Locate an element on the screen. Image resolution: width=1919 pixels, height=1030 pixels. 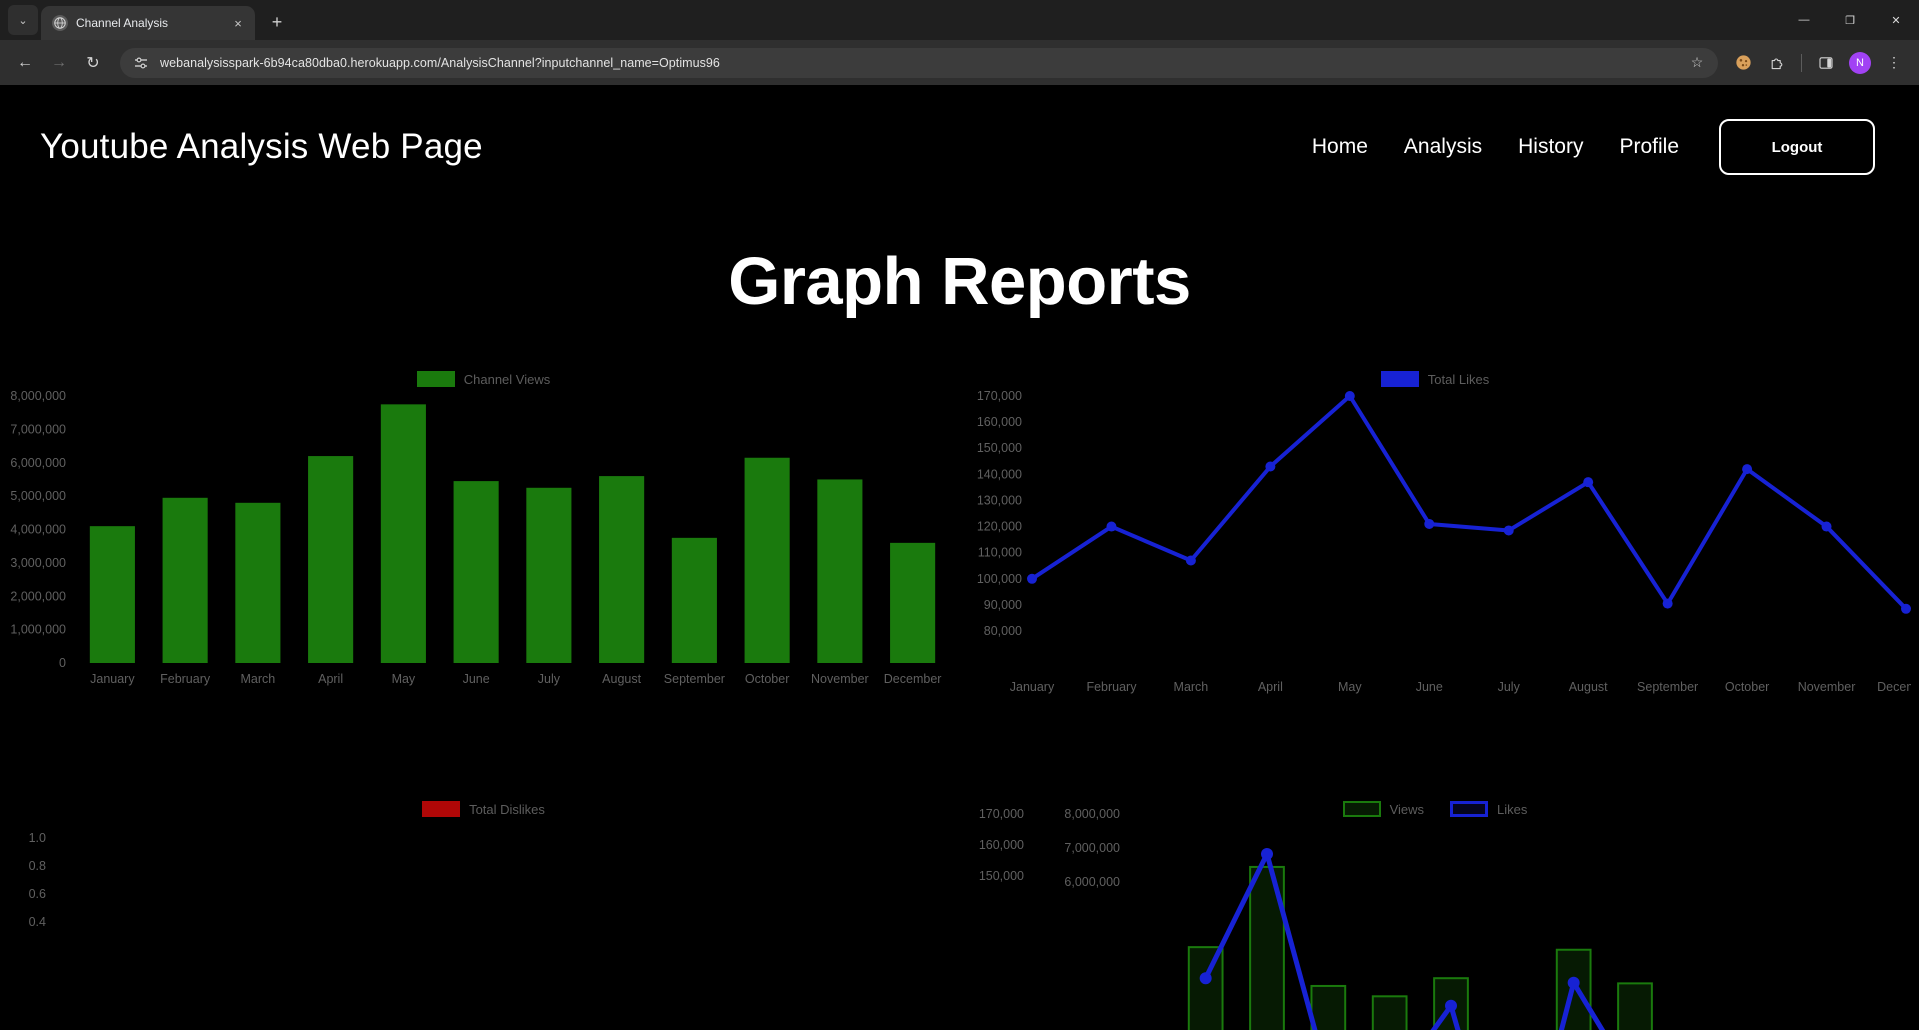
tab-search-button: ⌄ is located at coordinates (23, 20).